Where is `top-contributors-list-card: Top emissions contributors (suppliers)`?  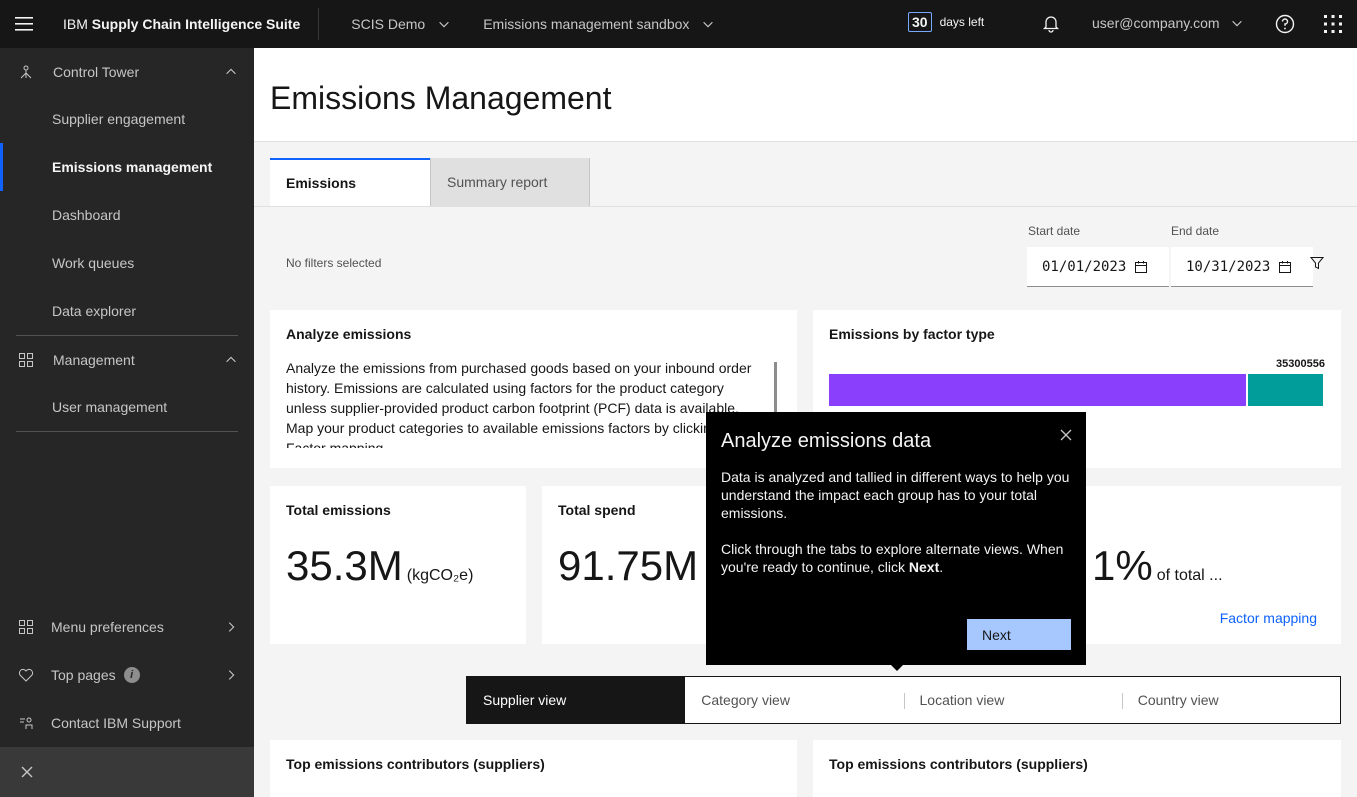 top-contributors-list-card: Top emissions contributors (suppliers) is located at coordinates (533, 768).